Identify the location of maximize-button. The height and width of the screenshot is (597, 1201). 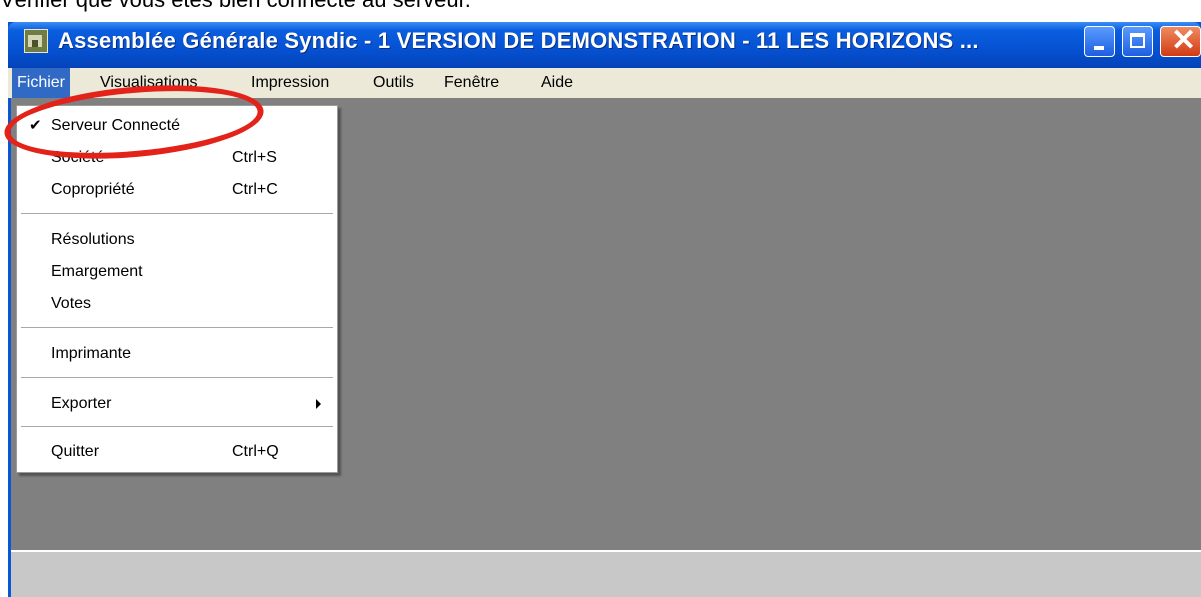
(1137, 41).